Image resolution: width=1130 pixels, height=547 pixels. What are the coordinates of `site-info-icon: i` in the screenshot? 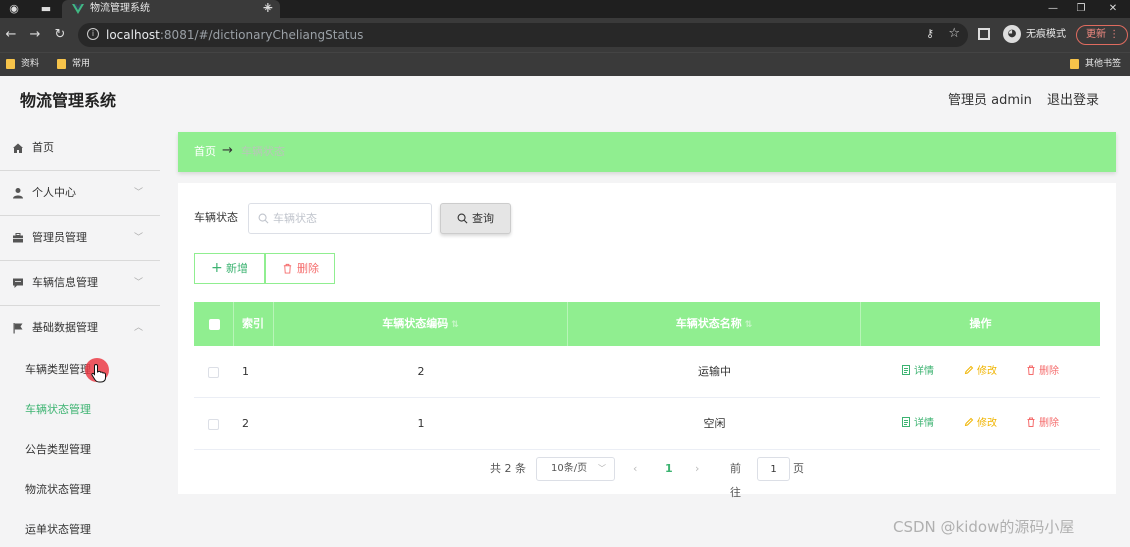 It's located at (93, 34).